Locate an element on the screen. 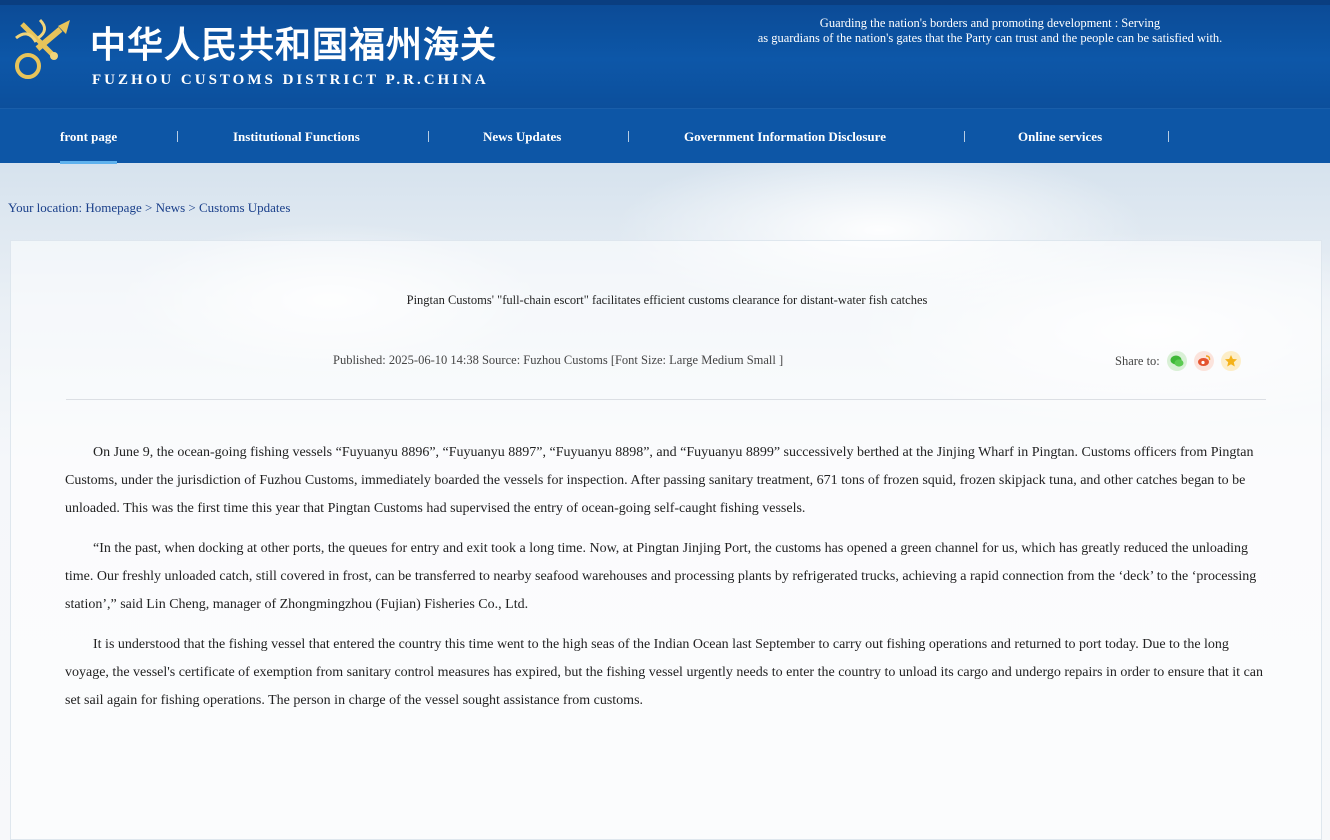  font-size-label: [Font Size: is located at coordinates (638, 360).